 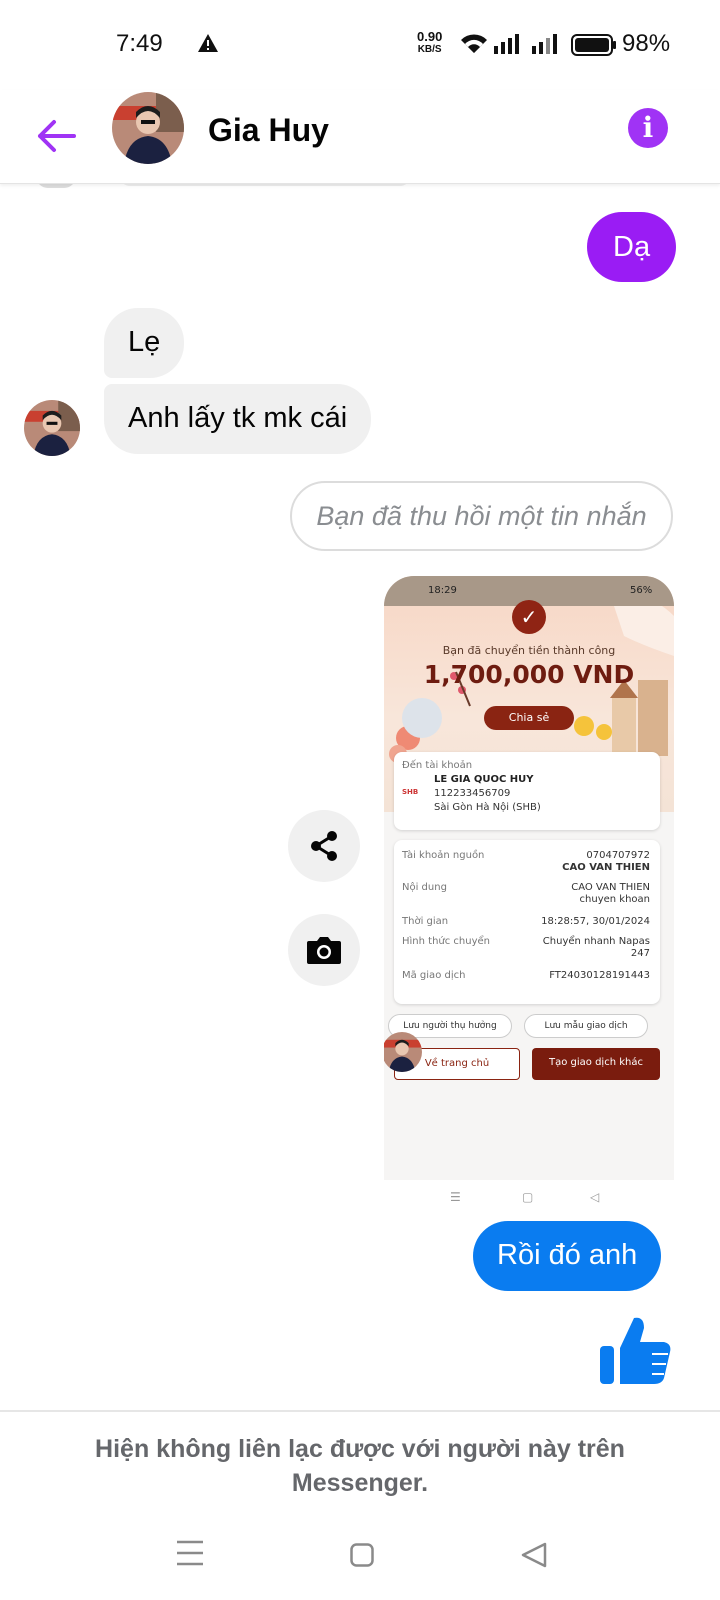 I want to click on recipient-name: LE GIA QUOC HUY, so click(x=484, y=779).